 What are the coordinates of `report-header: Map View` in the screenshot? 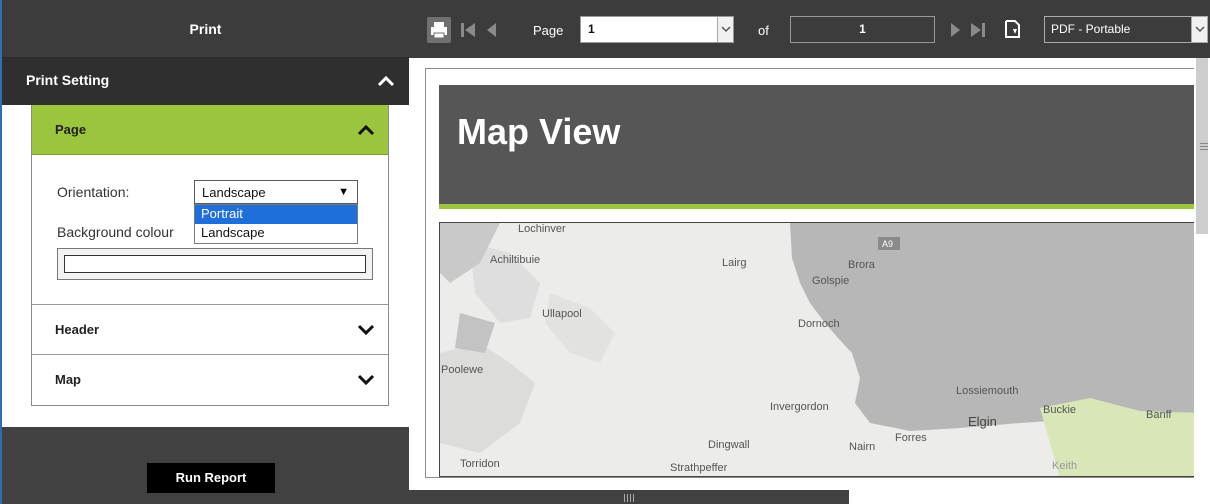 It's located at (819, 144).